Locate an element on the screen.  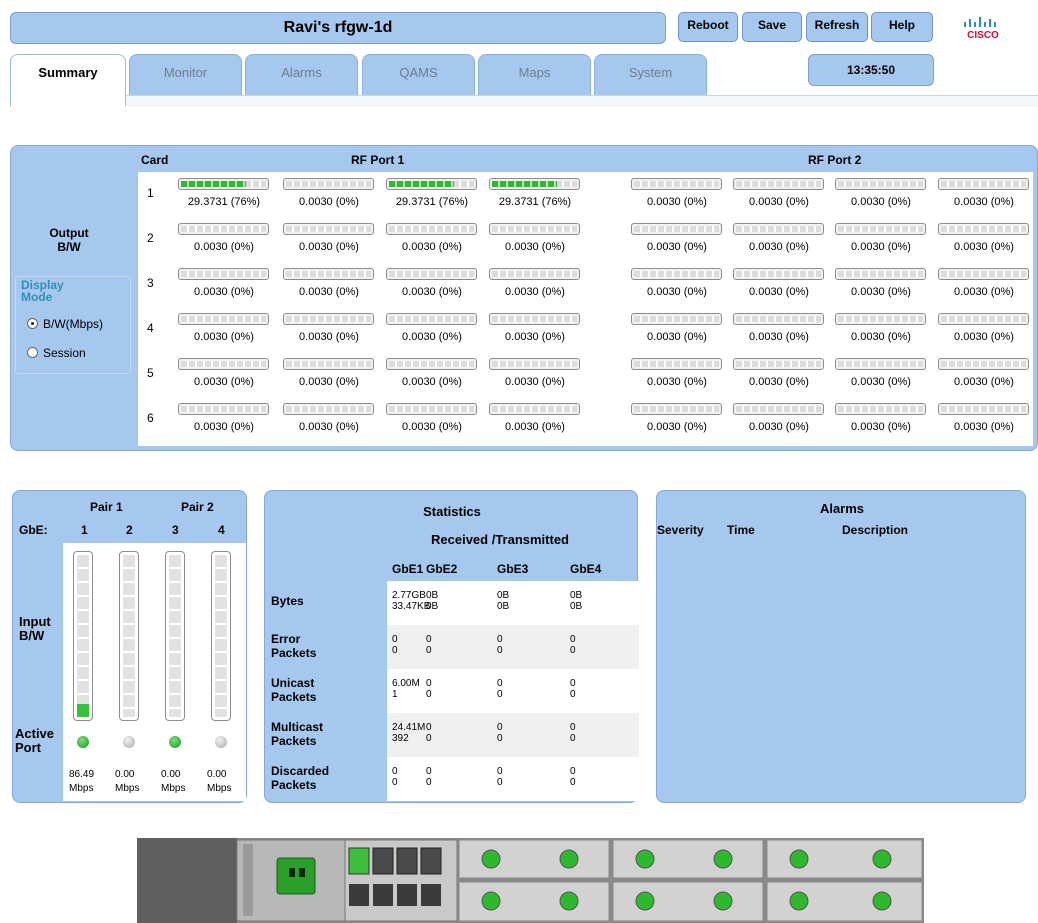
stats-row is located at coordinates (513, 735).